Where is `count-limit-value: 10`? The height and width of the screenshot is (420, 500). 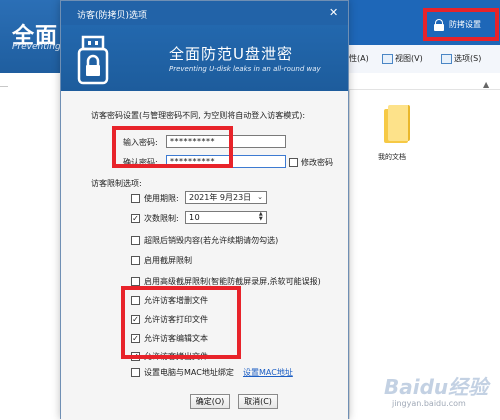 count-limit-value: 10 is located at coordinates (195, 217).